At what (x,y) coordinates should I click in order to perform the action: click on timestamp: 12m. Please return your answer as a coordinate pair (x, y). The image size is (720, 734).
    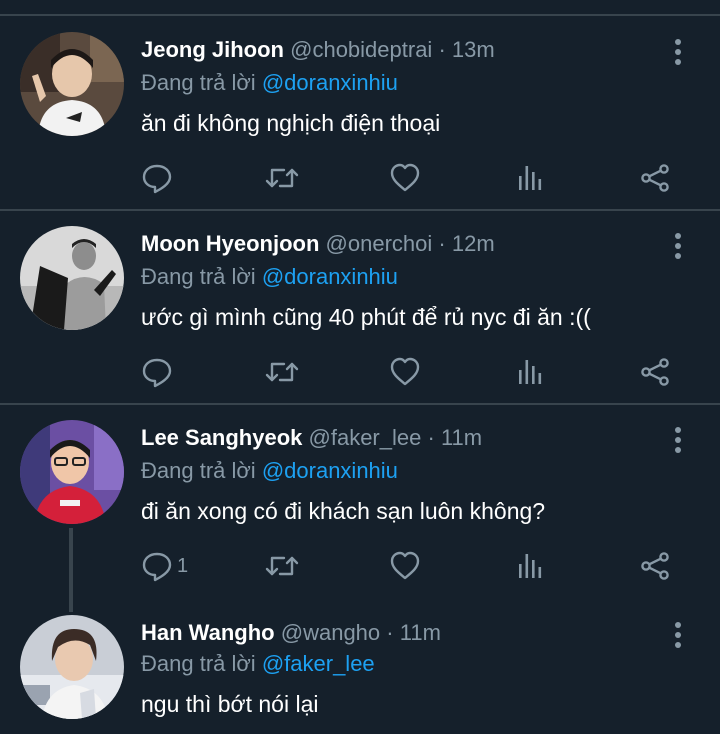
    Looking at the image, I should click on (473, 243).